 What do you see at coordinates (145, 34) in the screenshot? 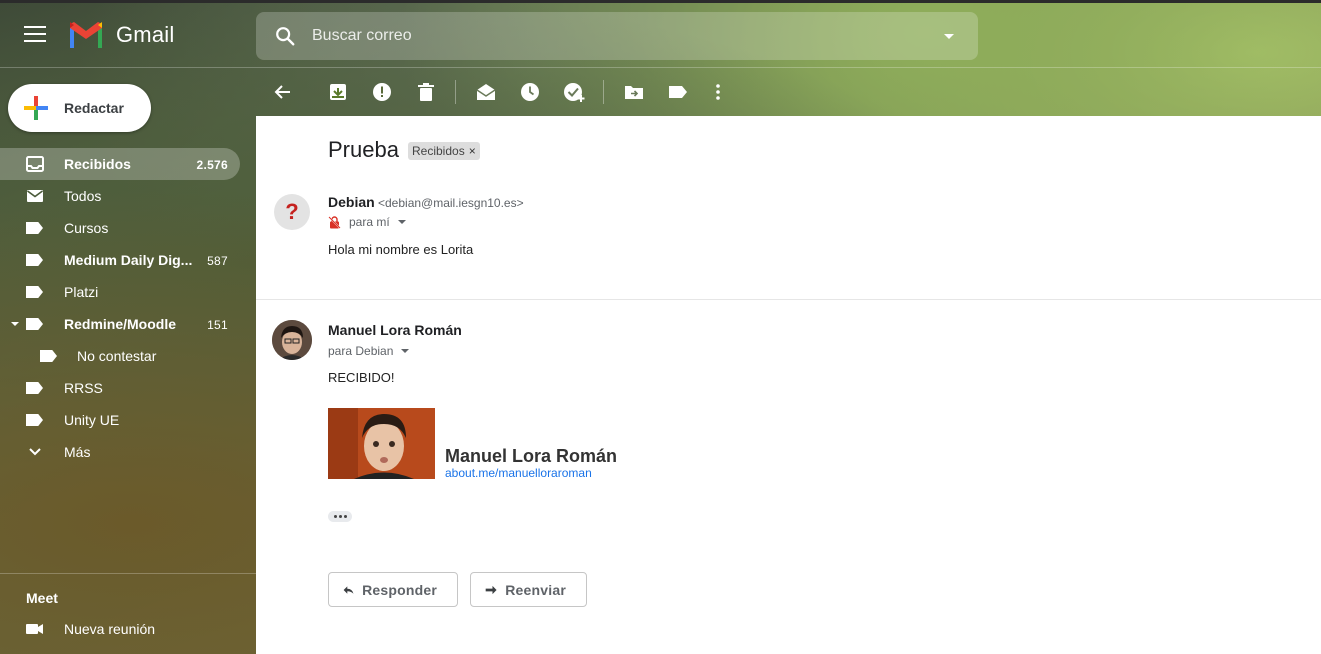
I see `app-name: Gmail` at bounding box center [145, 34].